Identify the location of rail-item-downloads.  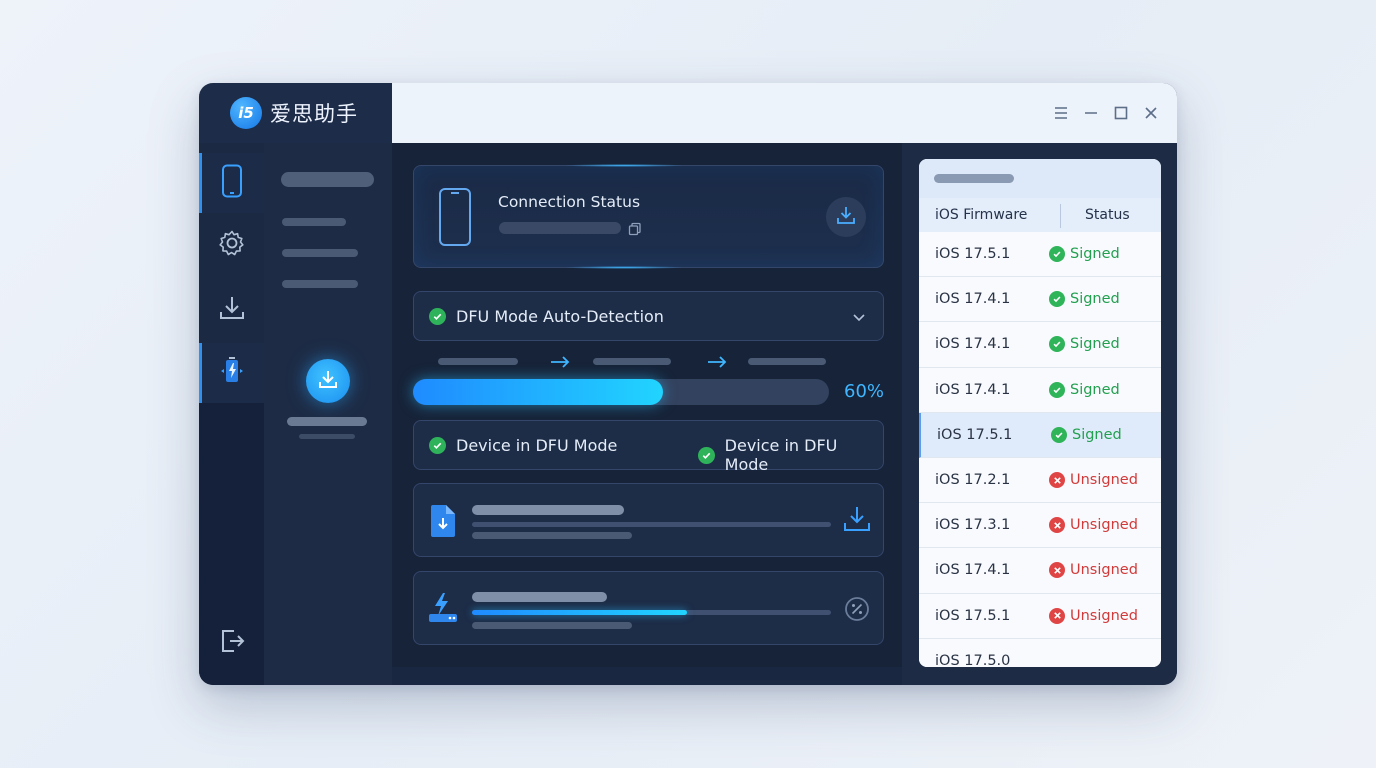
(231, 310).